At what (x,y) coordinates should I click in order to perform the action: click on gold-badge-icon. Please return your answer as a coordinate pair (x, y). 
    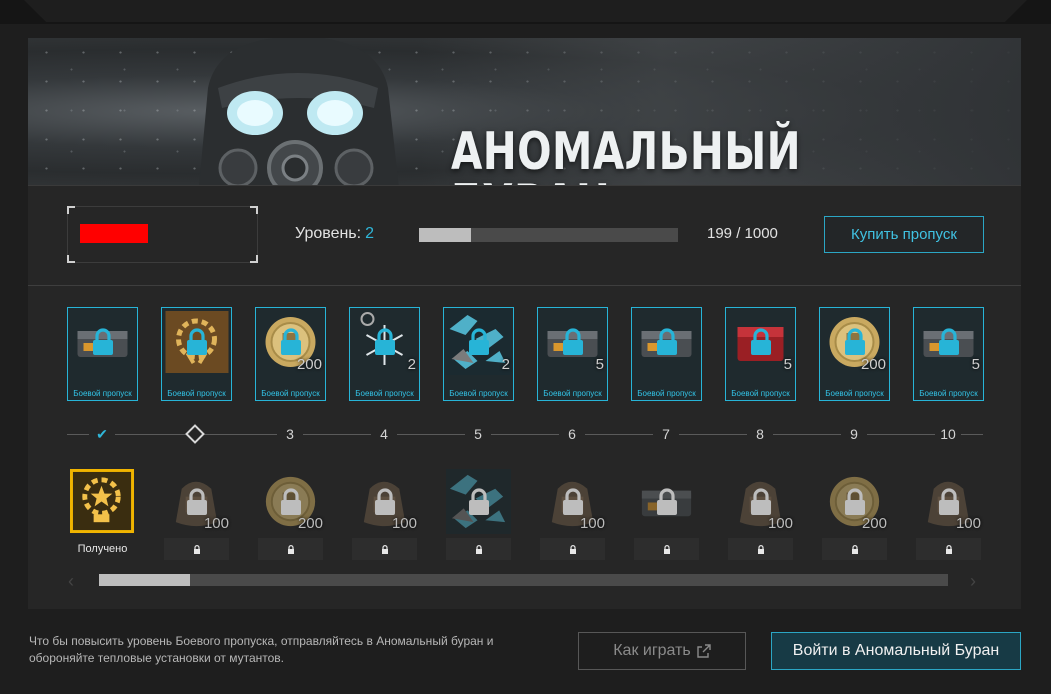
    Looking at the image, I should click on (102, 501).